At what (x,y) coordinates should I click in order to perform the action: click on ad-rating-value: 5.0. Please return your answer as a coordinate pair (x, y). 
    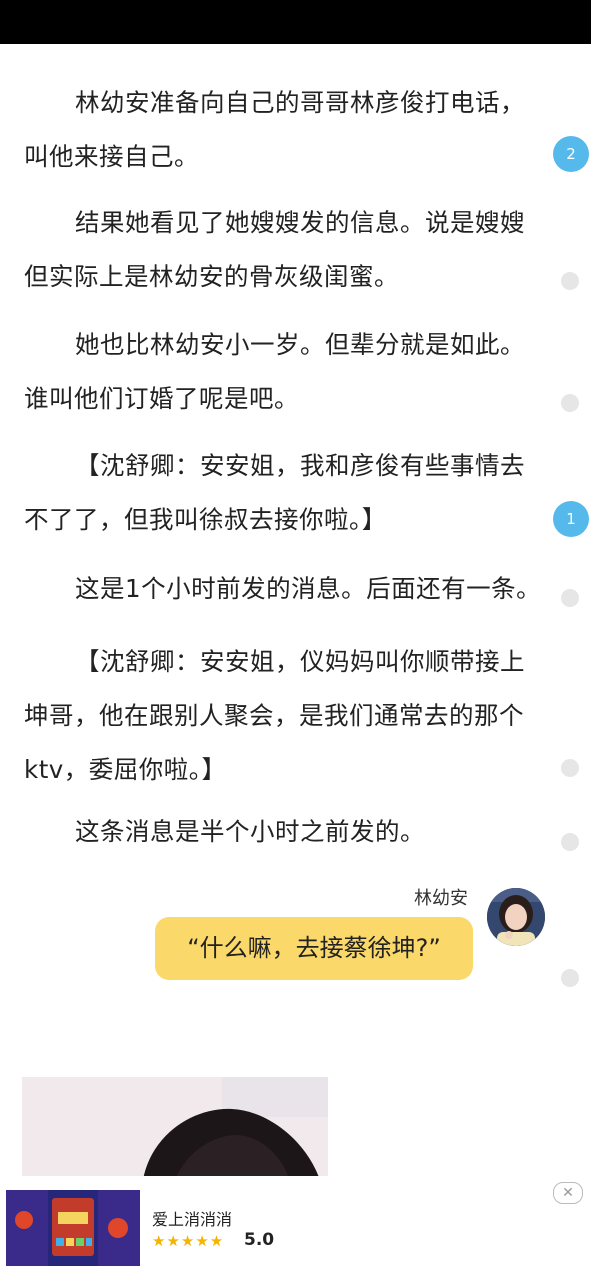
    Looking at the image, I should click on (259, 1240).